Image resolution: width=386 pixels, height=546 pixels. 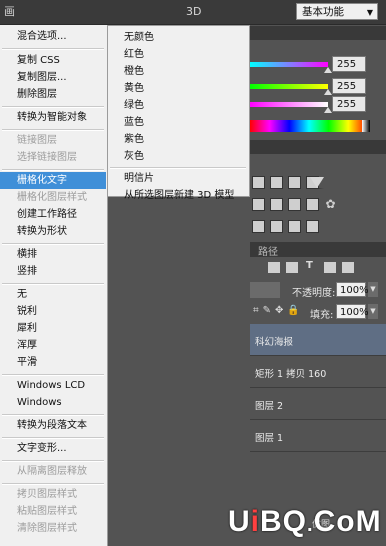 I want to click on submenu-item-orange: 橙色, so click(x=178, y=71).